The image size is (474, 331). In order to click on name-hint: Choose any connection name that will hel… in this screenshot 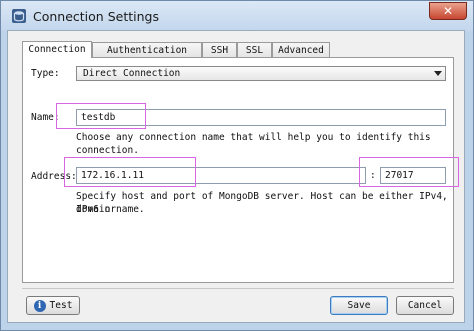, I will do `click(253, 144)`.